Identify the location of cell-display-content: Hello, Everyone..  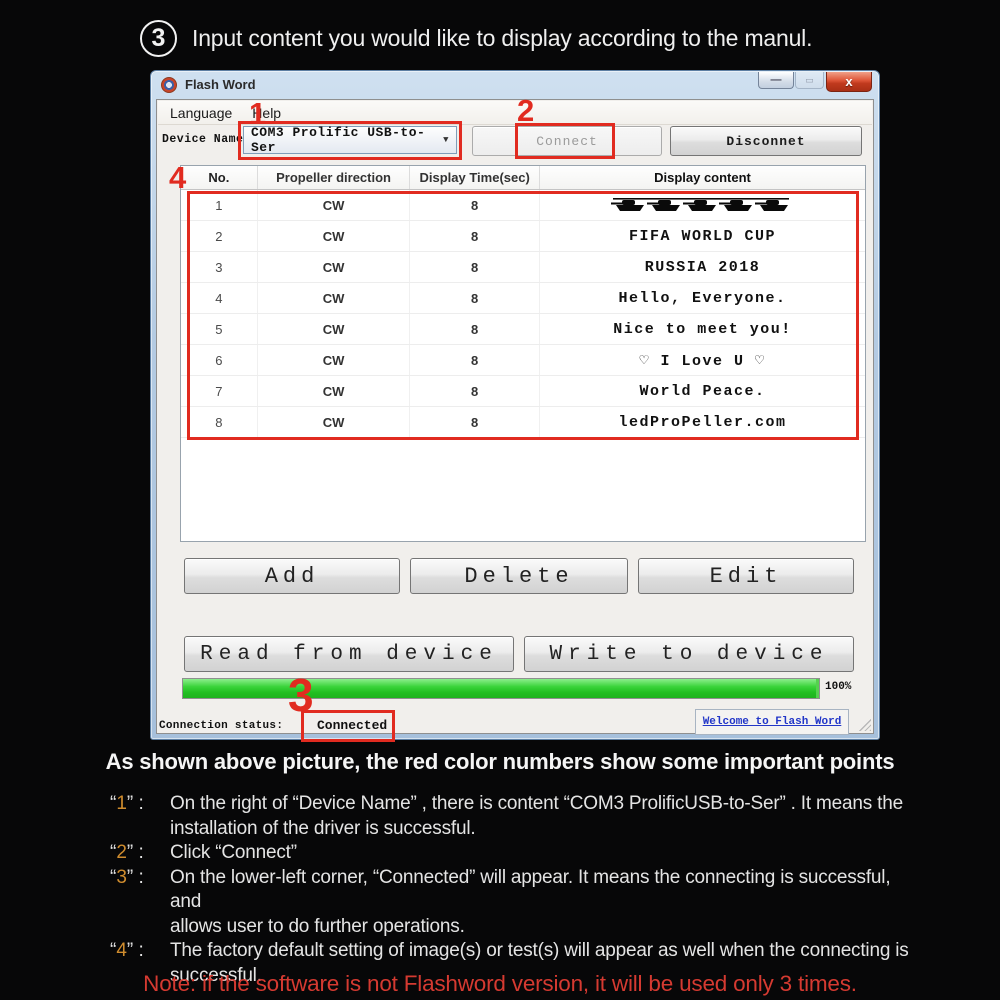
(702, 298).